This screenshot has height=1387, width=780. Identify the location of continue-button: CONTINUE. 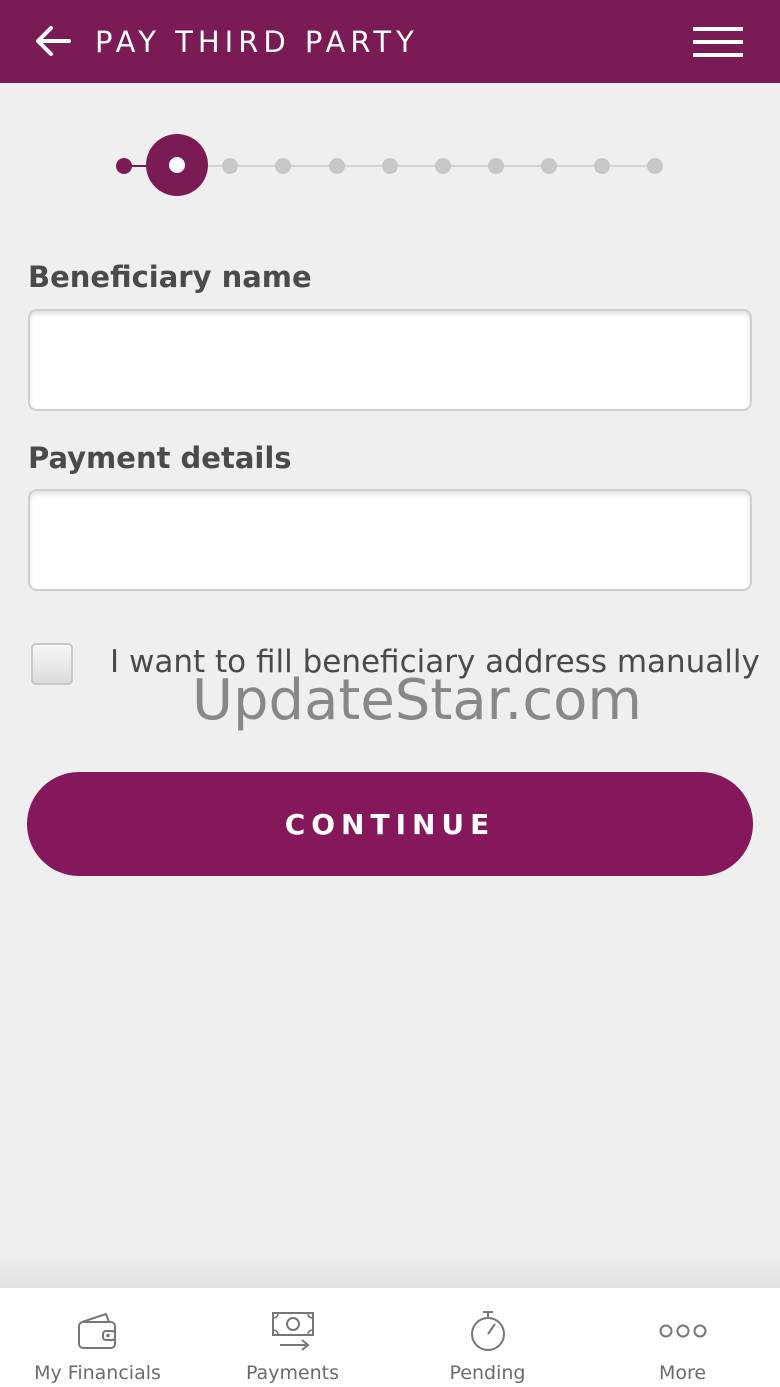
(390, 824).